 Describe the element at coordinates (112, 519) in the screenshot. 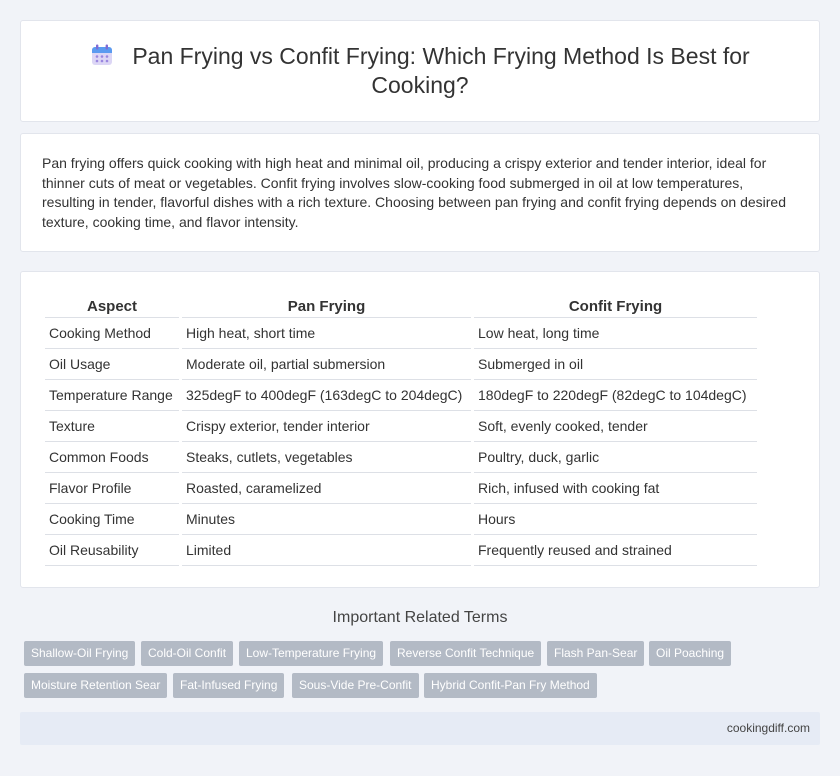

I see `cell-aspect: Cooking Time` at that location.